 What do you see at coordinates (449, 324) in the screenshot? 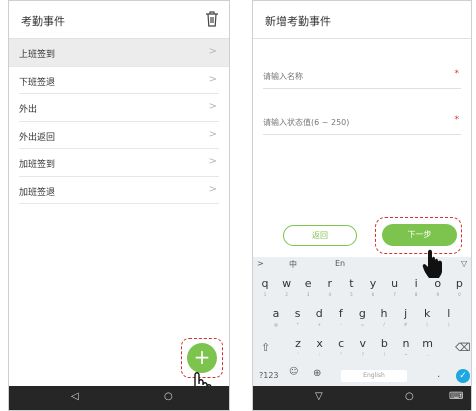
I see `key-secondary: )` at bounding box center [449, 324].